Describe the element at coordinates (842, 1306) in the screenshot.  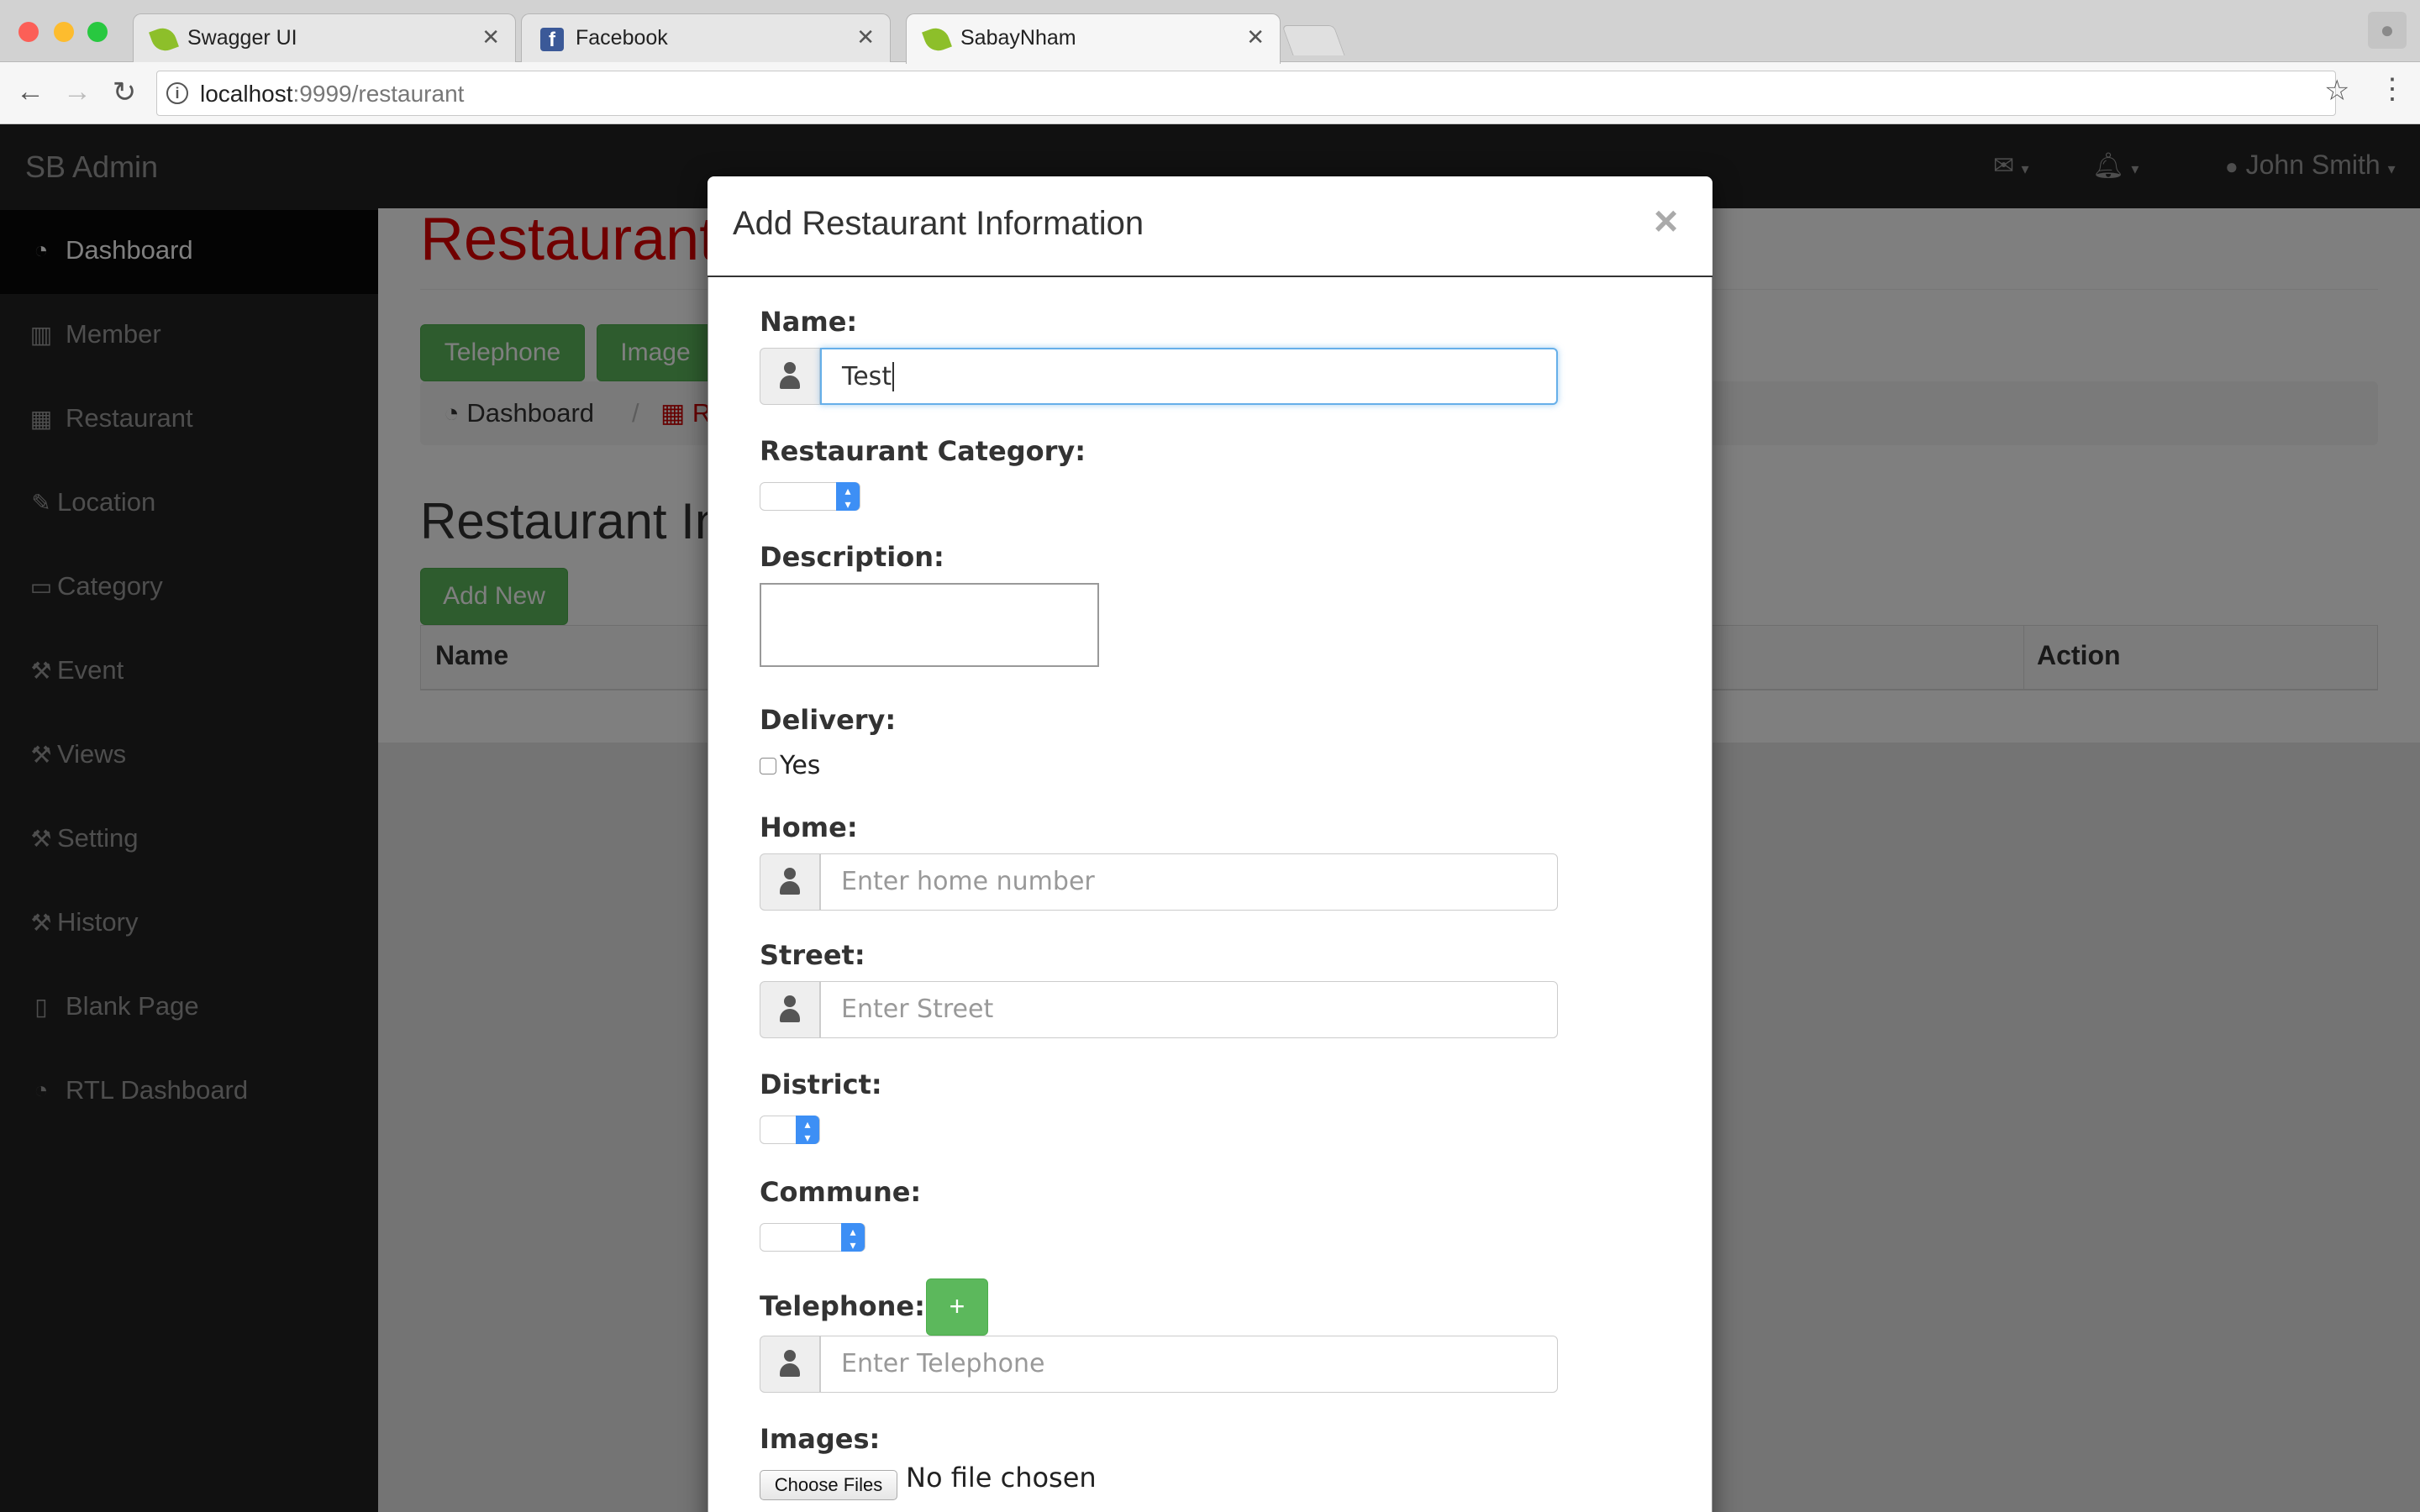
I see `telephone-label: Telephone:` at that location.